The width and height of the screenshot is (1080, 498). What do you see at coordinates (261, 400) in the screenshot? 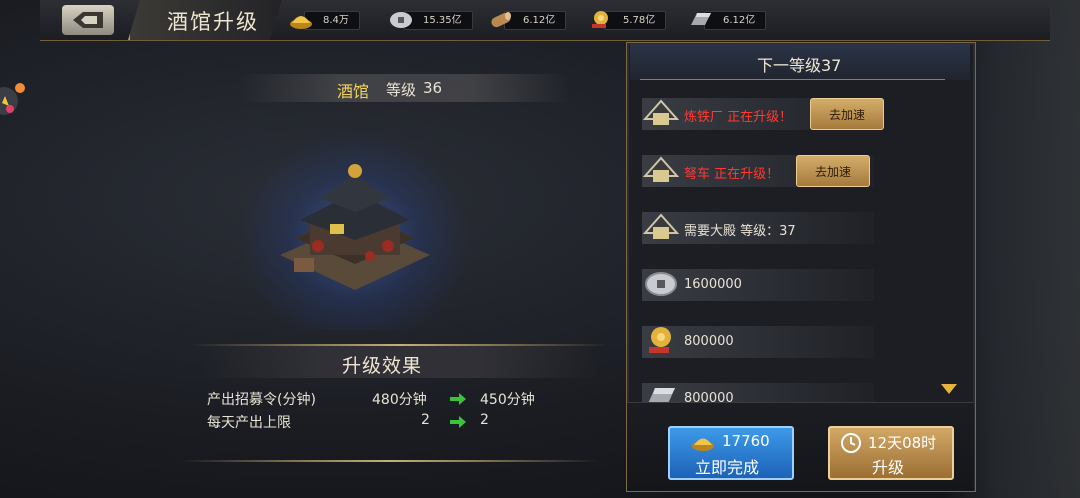
I see `effect-row-label: 产出招募令(分钟)` at bounding box center [261, 400].